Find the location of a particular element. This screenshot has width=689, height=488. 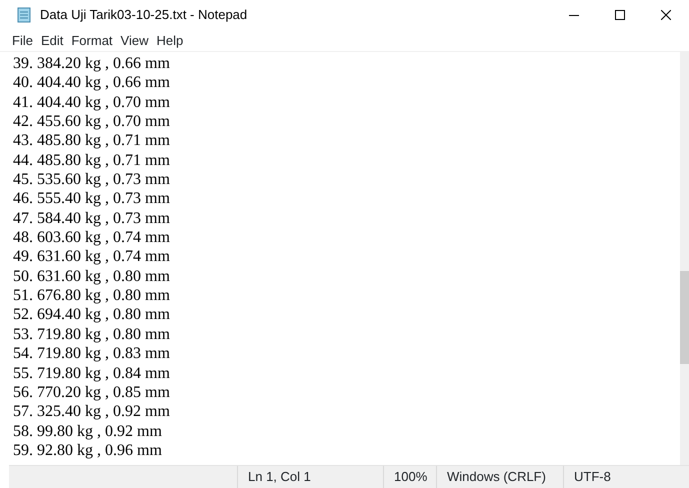

status-text: 100% is located at coordinates (411, 476).